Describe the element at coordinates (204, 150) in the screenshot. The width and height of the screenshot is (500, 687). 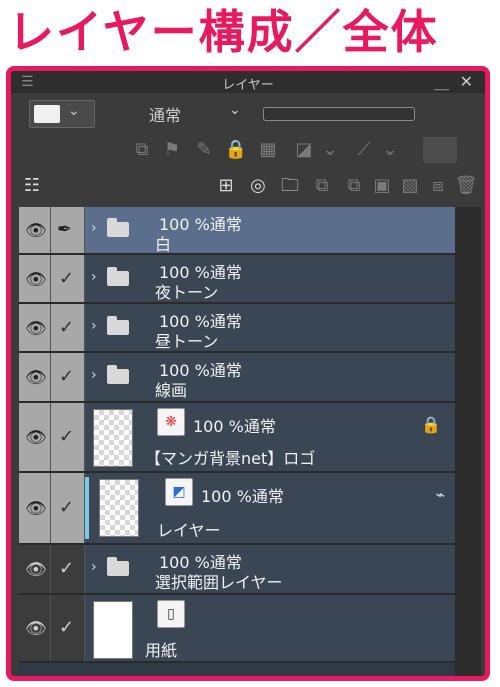
I see `draft-layer-icon: ✎` at that location.